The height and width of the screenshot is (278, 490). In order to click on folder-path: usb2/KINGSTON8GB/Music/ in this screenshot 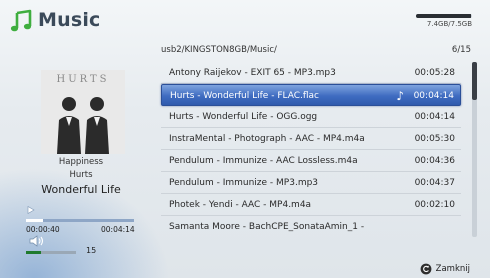, I will do `click(219, 50)`.